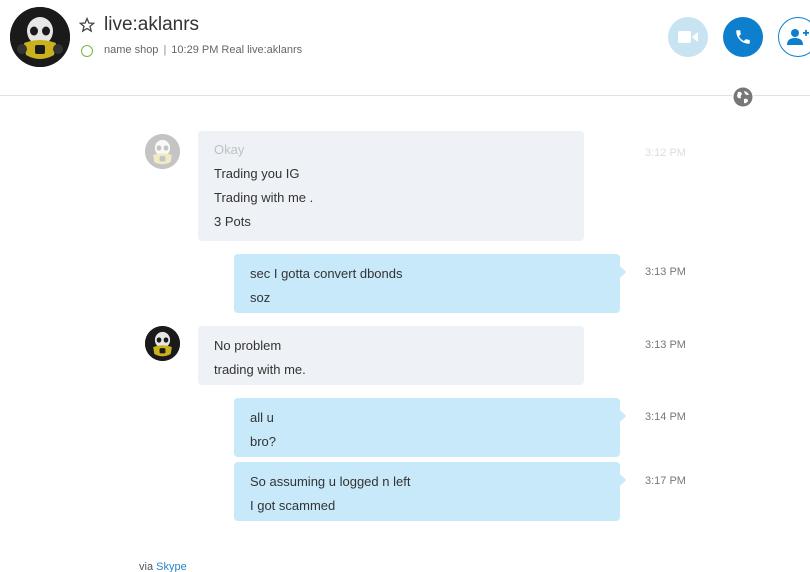 The image size is (810, 572). What do you see at coordinates (237, 50) in the screenshot?
I see `local-time: 10:29 PM Real live:aklanrs` at bounding box center [237, 50].